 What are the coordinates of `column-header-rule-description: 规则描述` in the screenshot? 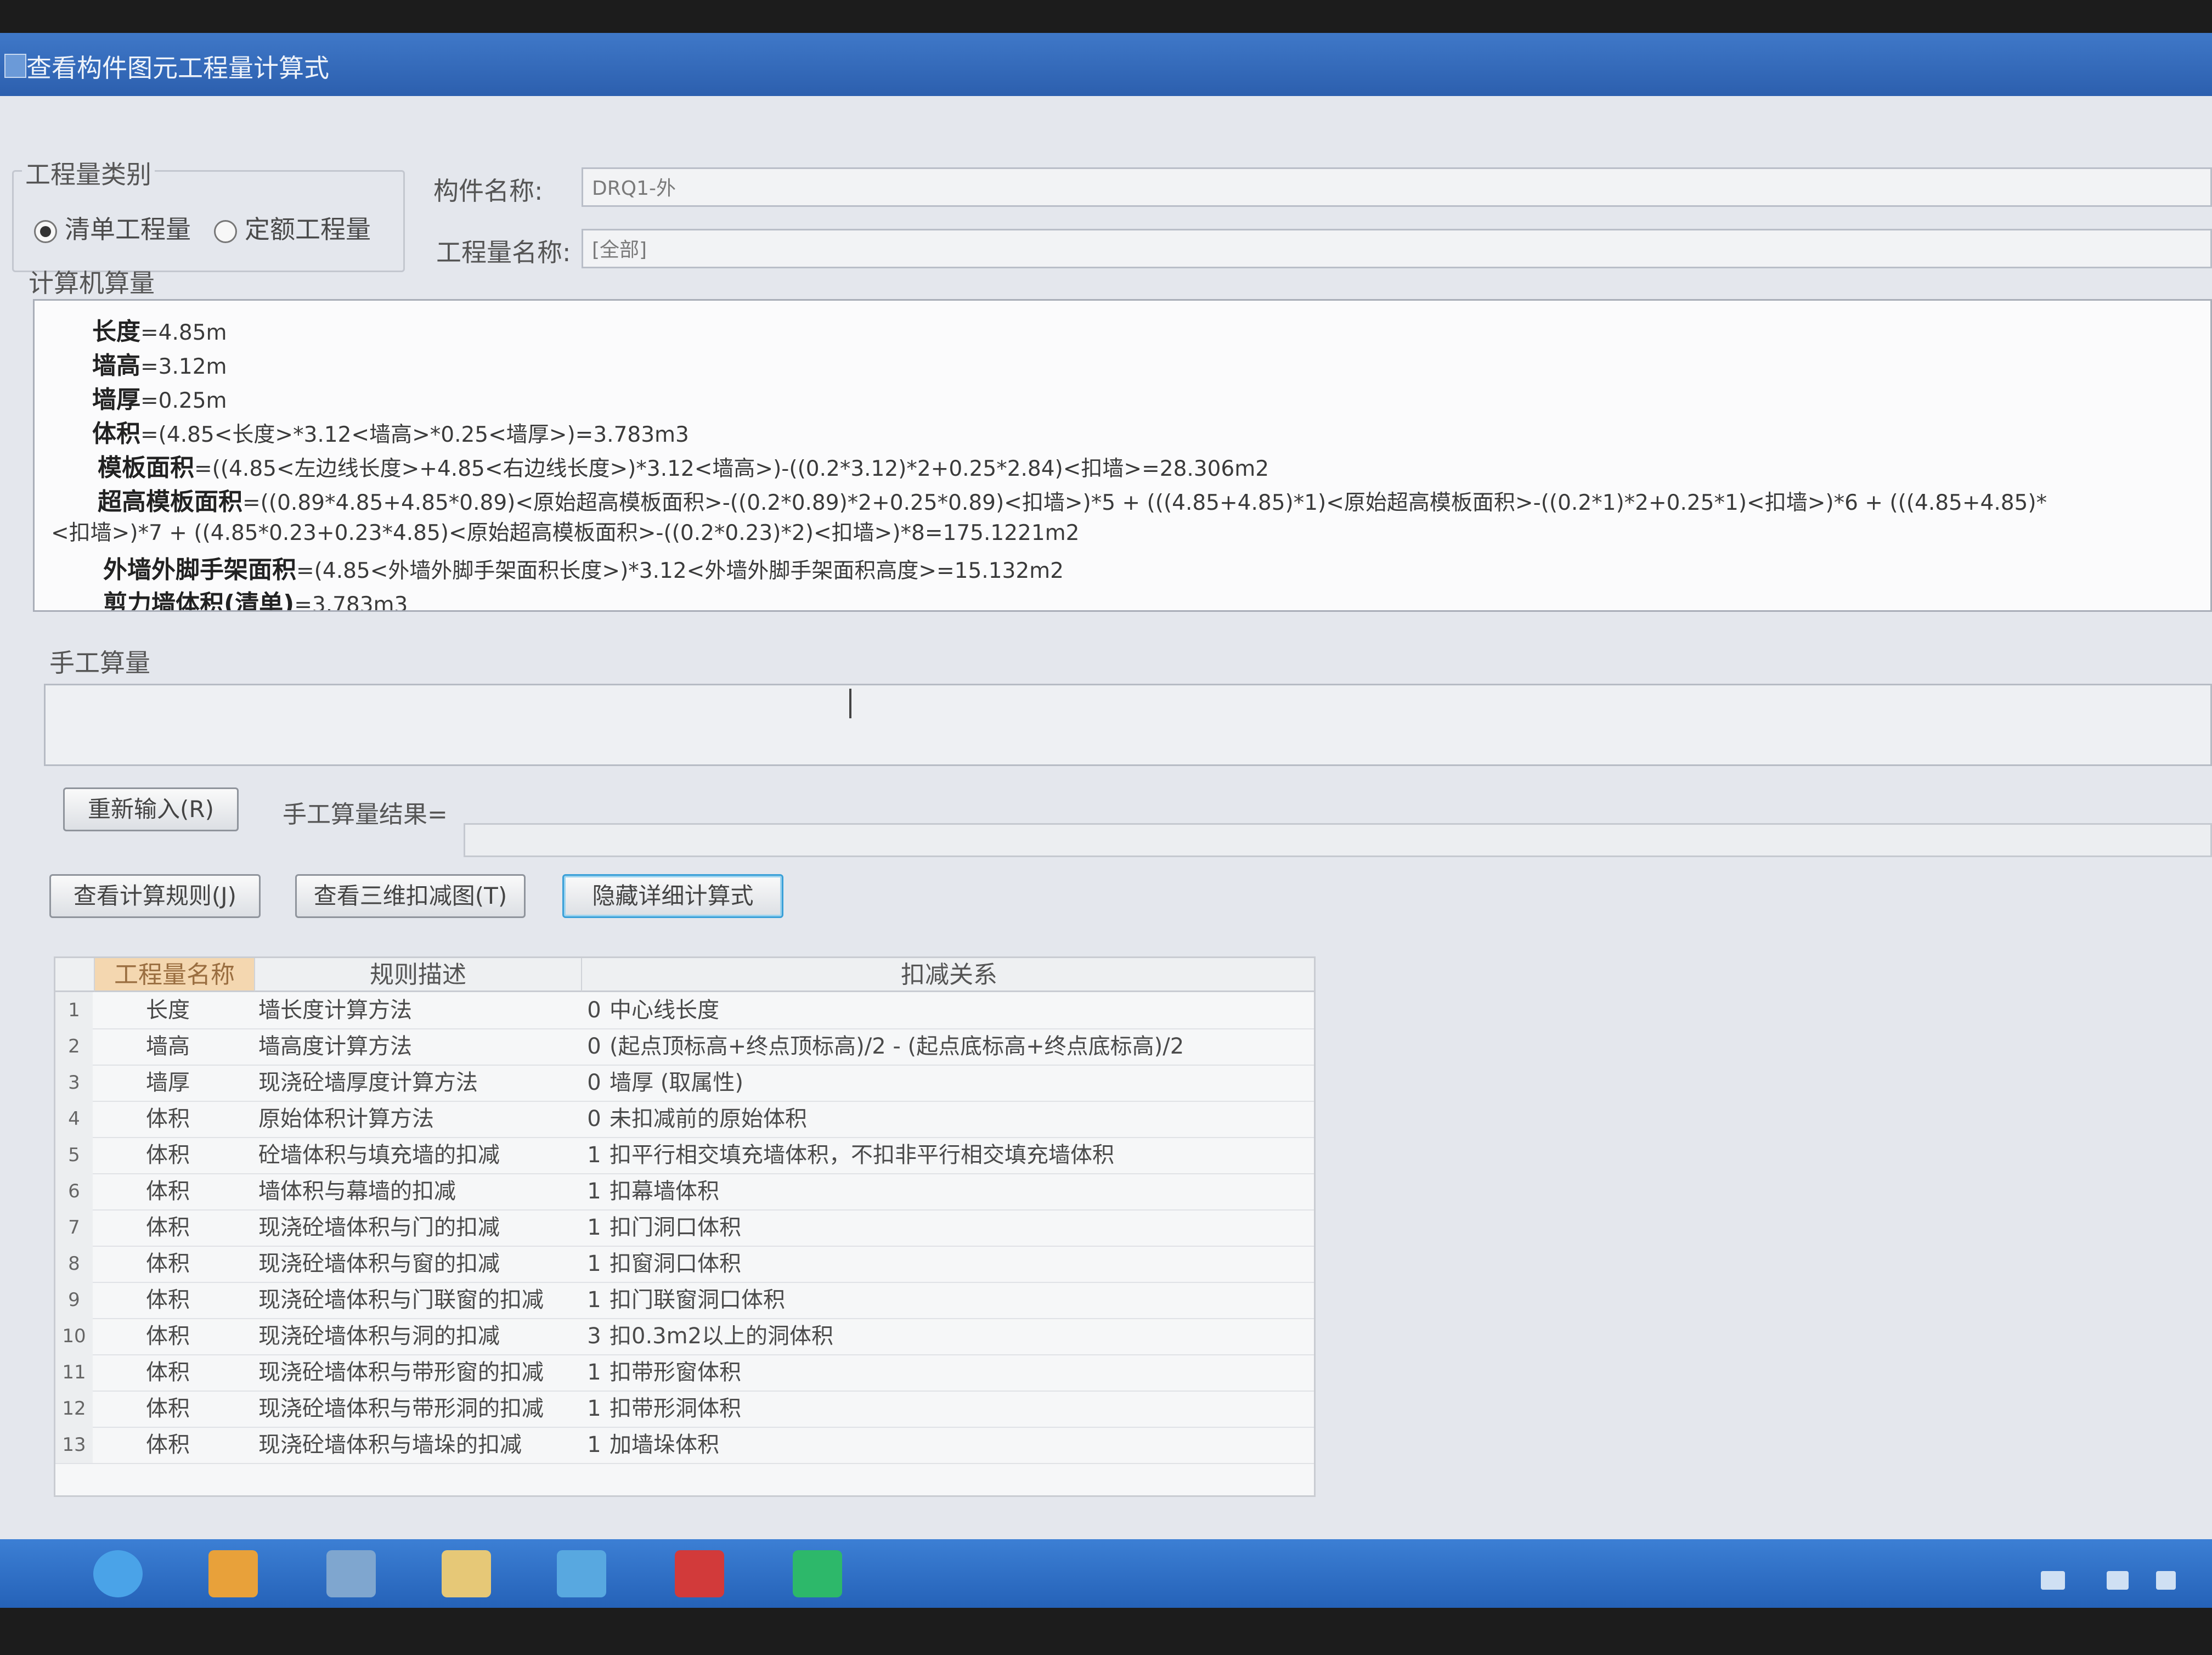 It's located at (418, 975).